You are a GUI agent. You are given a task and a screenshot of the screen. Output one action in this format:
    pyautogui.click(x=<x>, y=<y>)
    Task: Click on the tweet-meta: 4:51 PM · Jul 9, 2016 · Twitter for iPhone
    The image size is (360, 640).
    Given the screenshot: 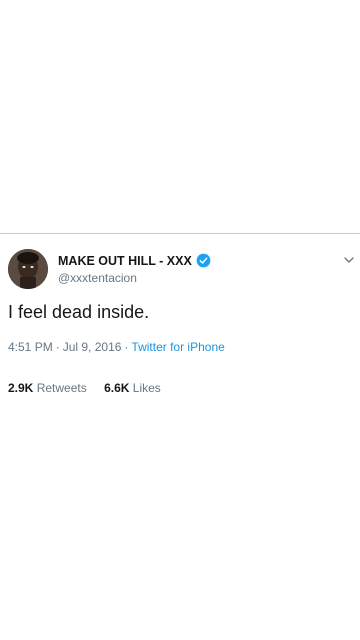 What is the action you would take?
    pyautogui.click(x=116, y=347)
    